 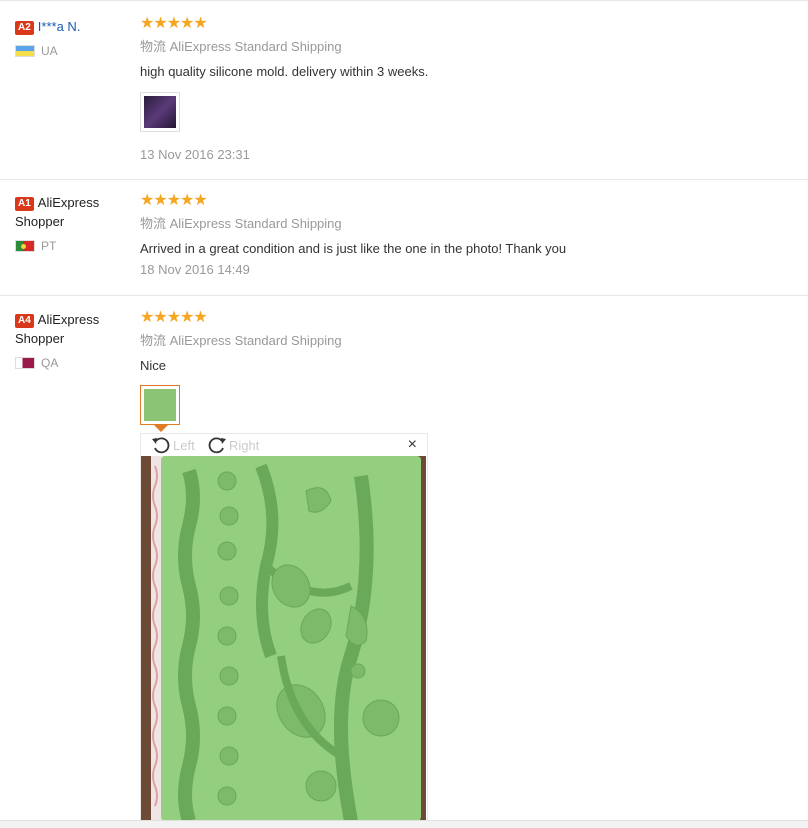 I want to click on mold-tray-image, so click(x=286, y=638).